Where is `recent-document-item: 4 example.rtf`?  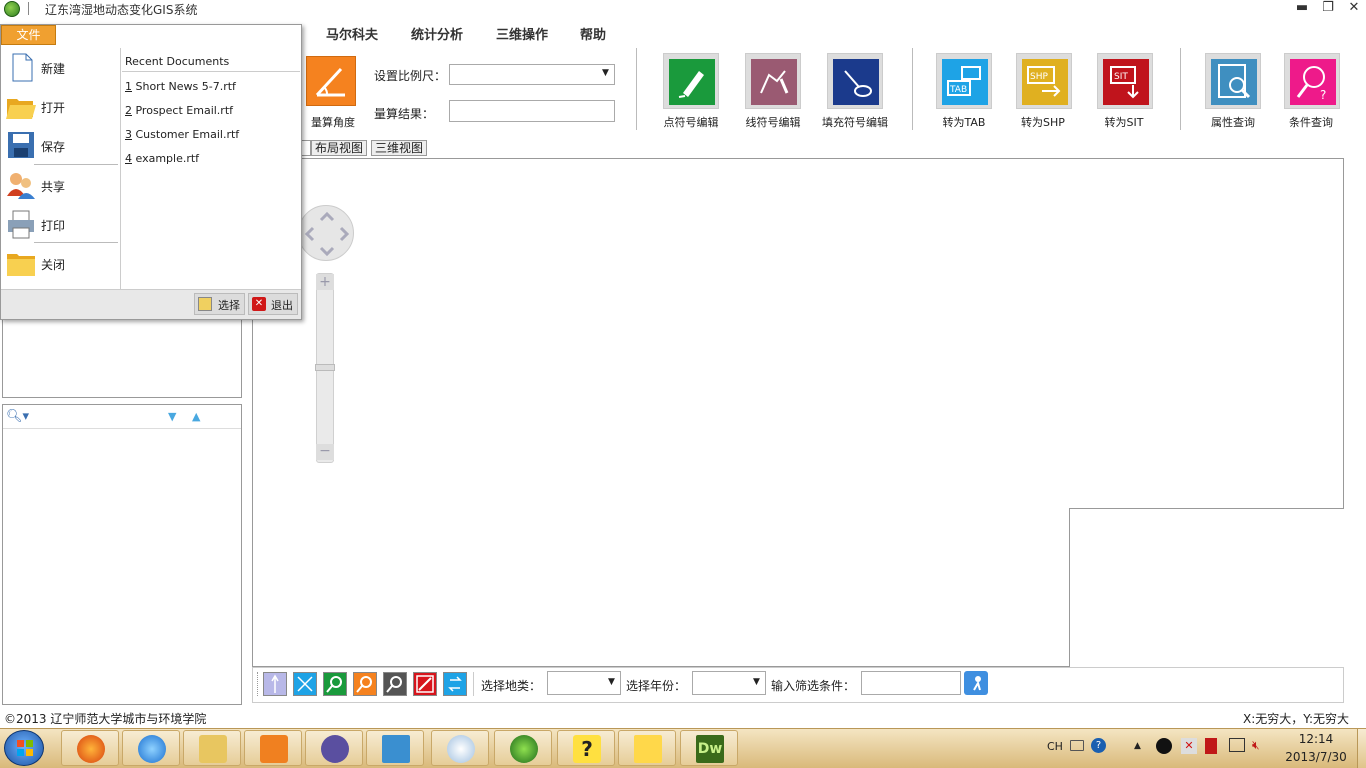
recent-document-item: 4 example.rtf is located at coordinates (162, 158).